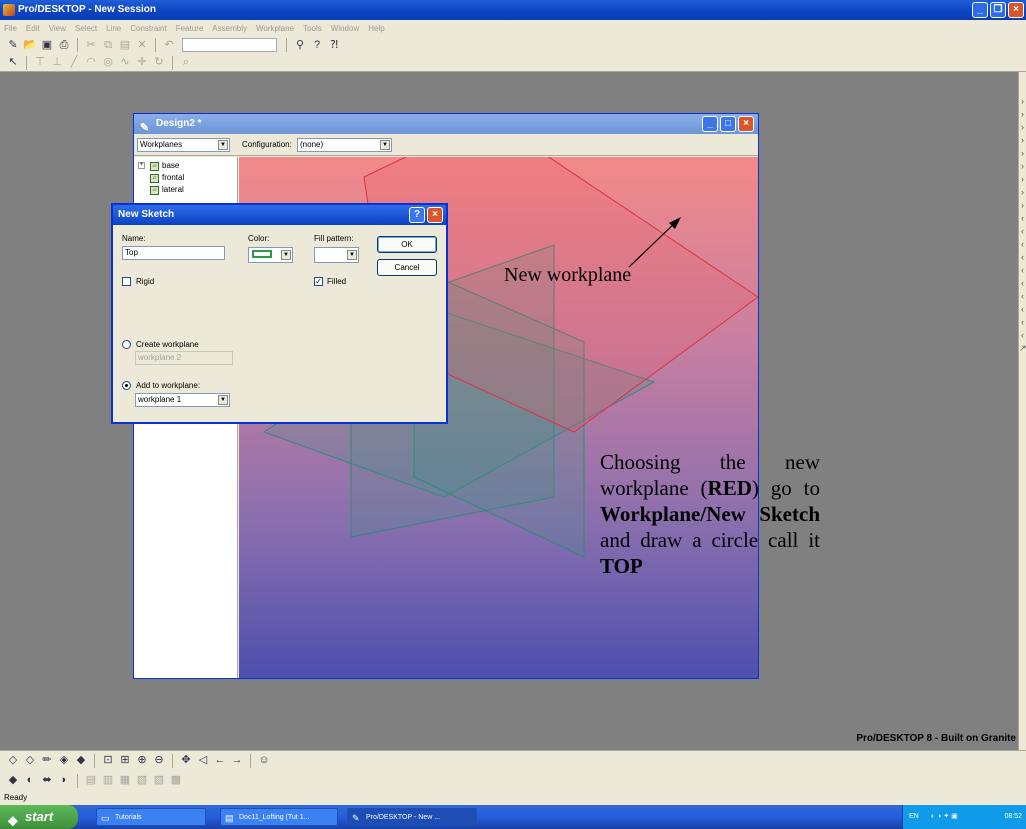  Describe the element at coordinates (220, 760) in the screenshot. I see `arrow-left-icon: ←` at that location.